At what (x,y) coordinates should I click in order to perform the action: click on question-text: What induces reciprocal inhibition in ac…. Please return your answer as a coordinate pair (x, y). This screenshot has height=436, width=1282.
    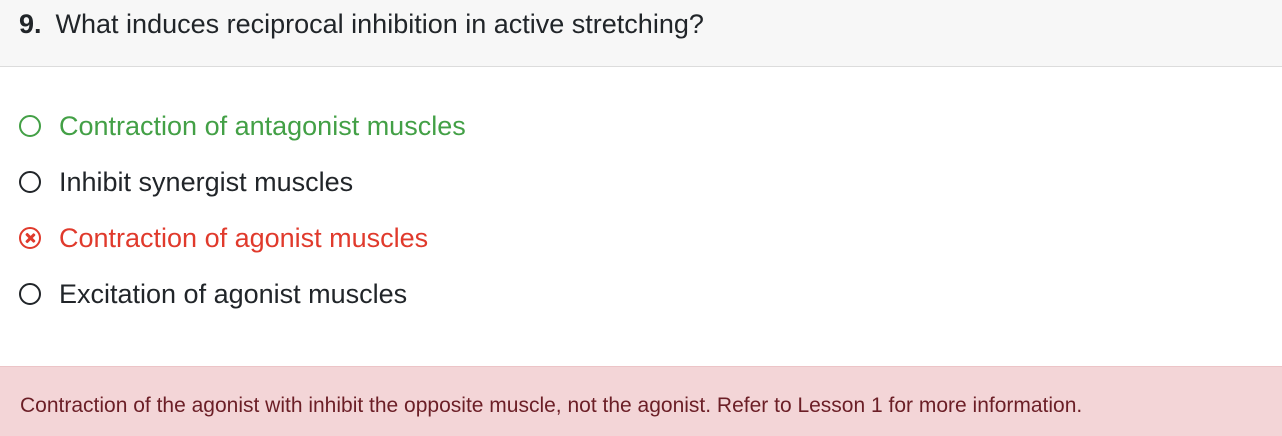
    Looking at the image, I should click on (379, 23).